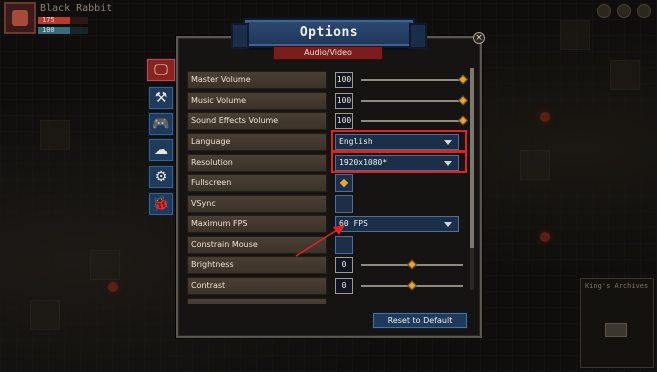 The width and height of the screenshot is (657, 372). Describe the element at coordinates (472, 158) in the screenshot. I see `scrollbar-thumb` at that location.